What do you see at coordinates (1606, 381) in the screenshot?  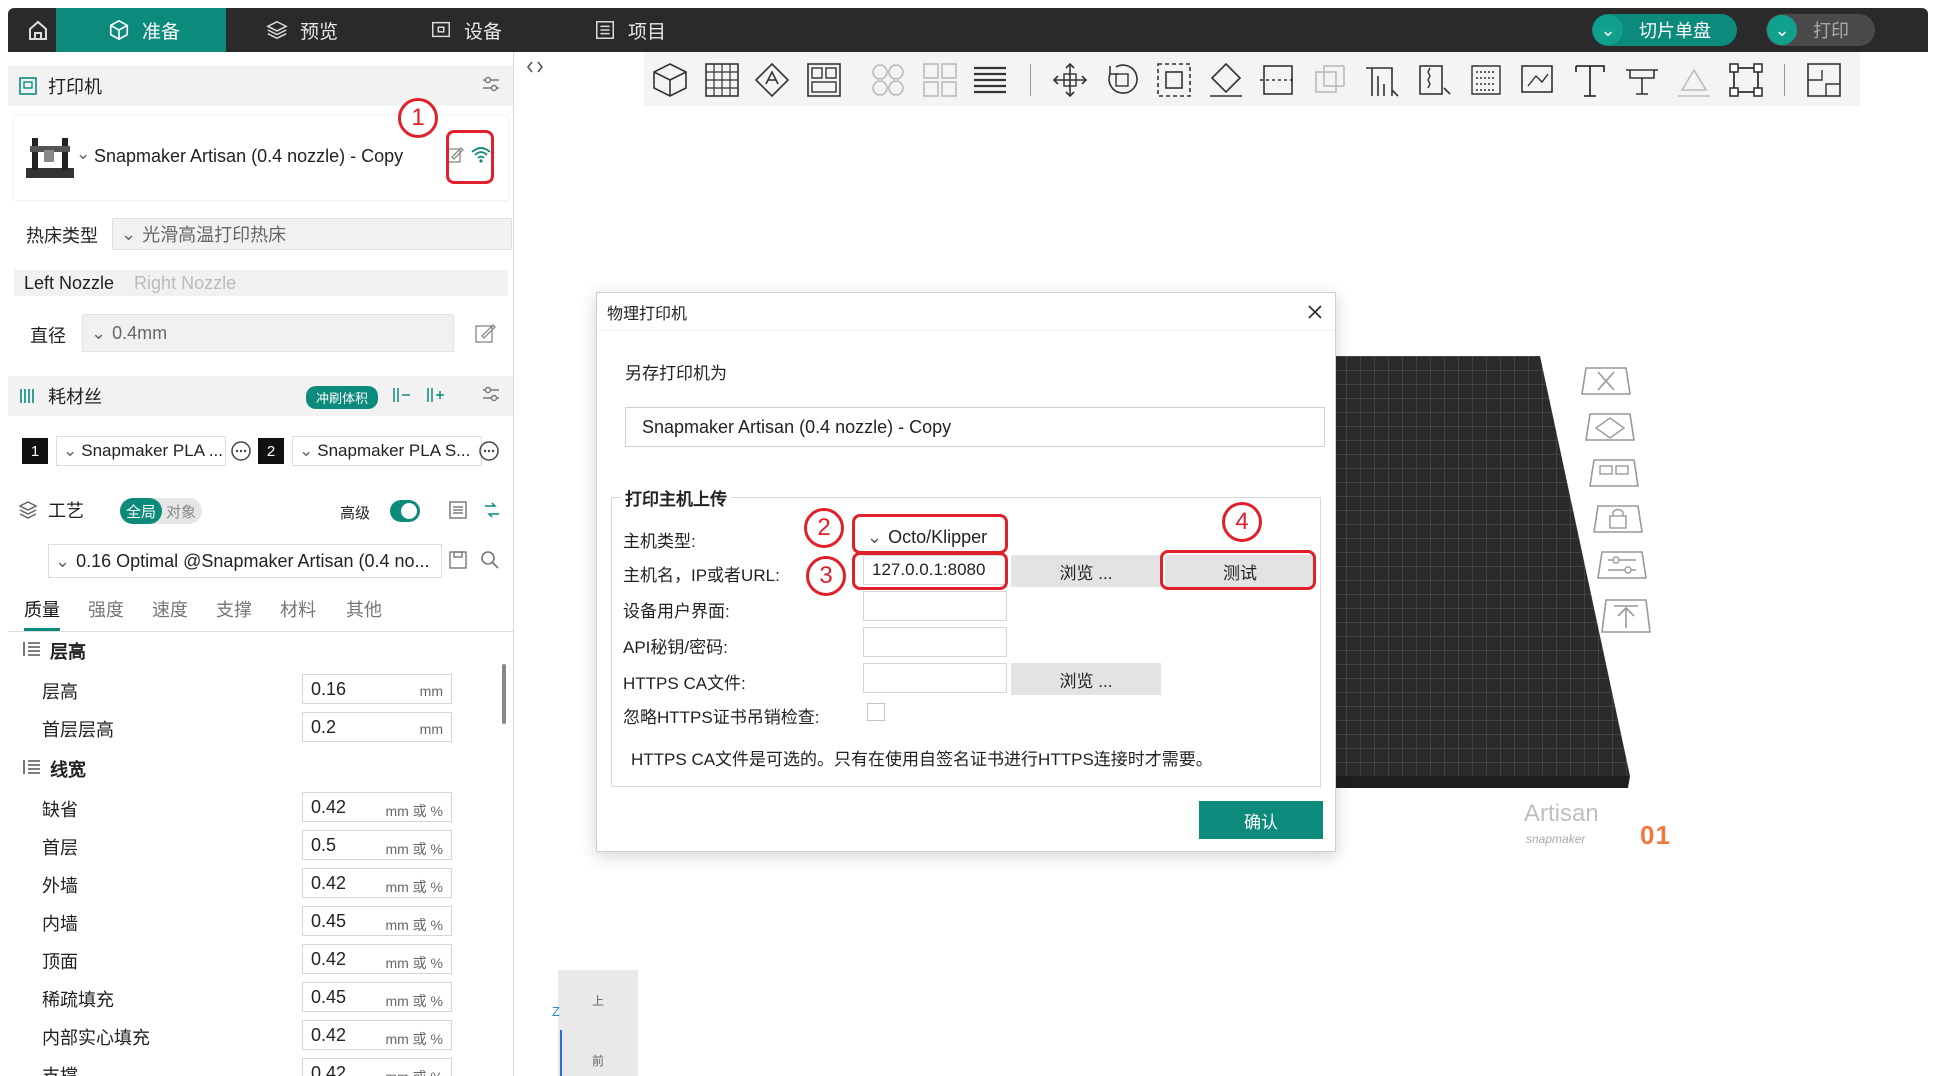 I see `delete-plate-icon` at bounding box center [1606, 381].